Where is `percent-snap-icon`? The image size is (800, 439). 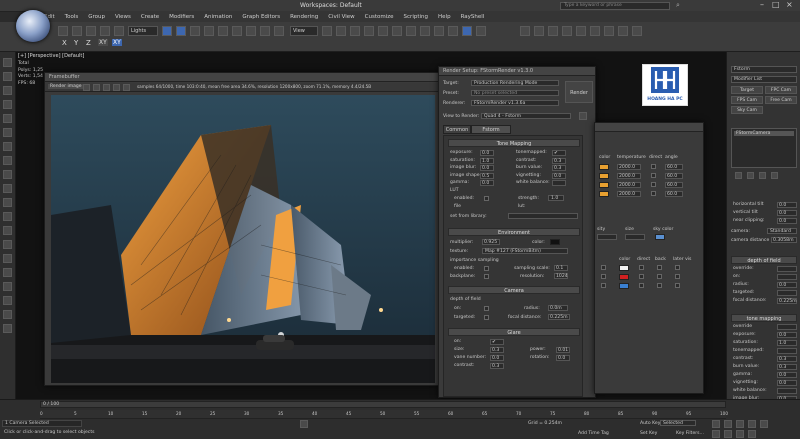 percent-snap-icon is located at coordinates (251, 31).